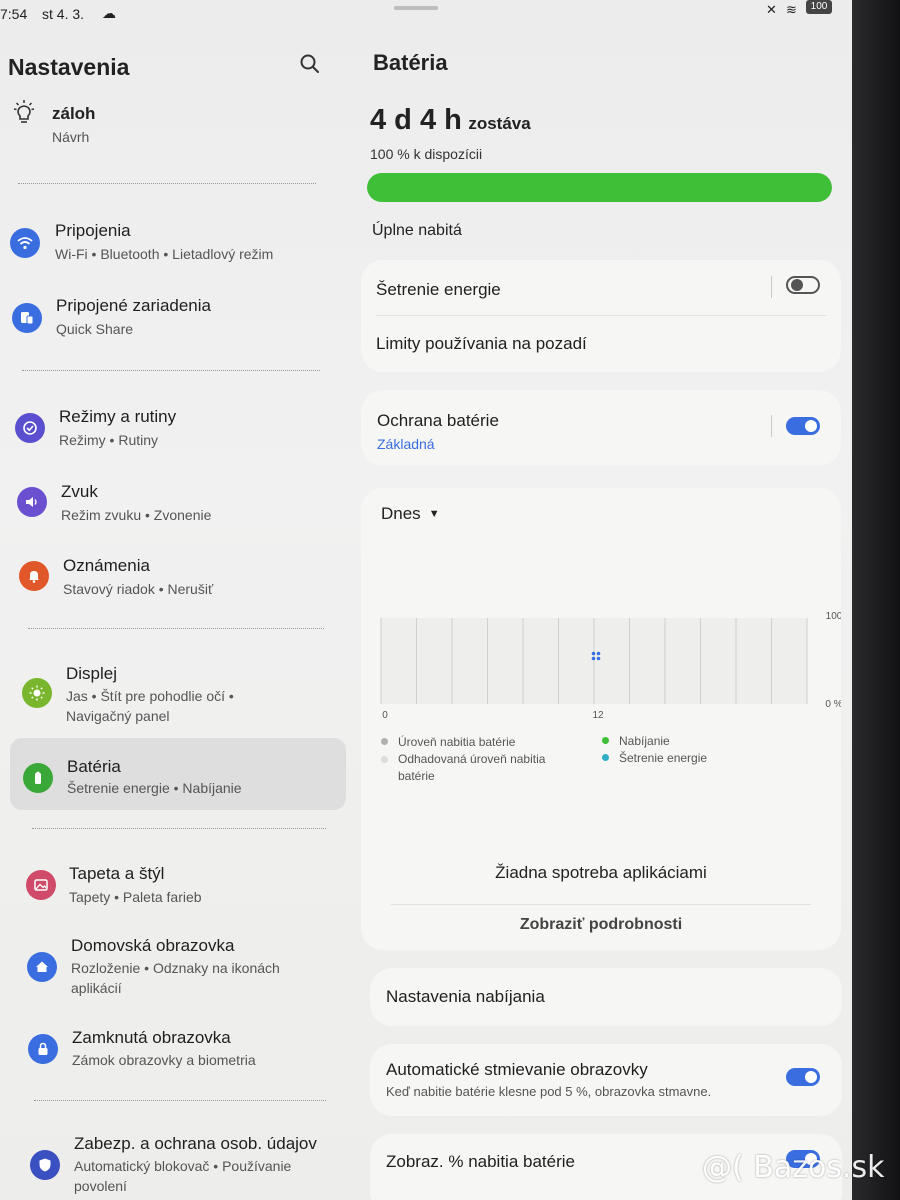  I want to click on sidebar-item-label: Režimy a rutiny, so click(118, 416).